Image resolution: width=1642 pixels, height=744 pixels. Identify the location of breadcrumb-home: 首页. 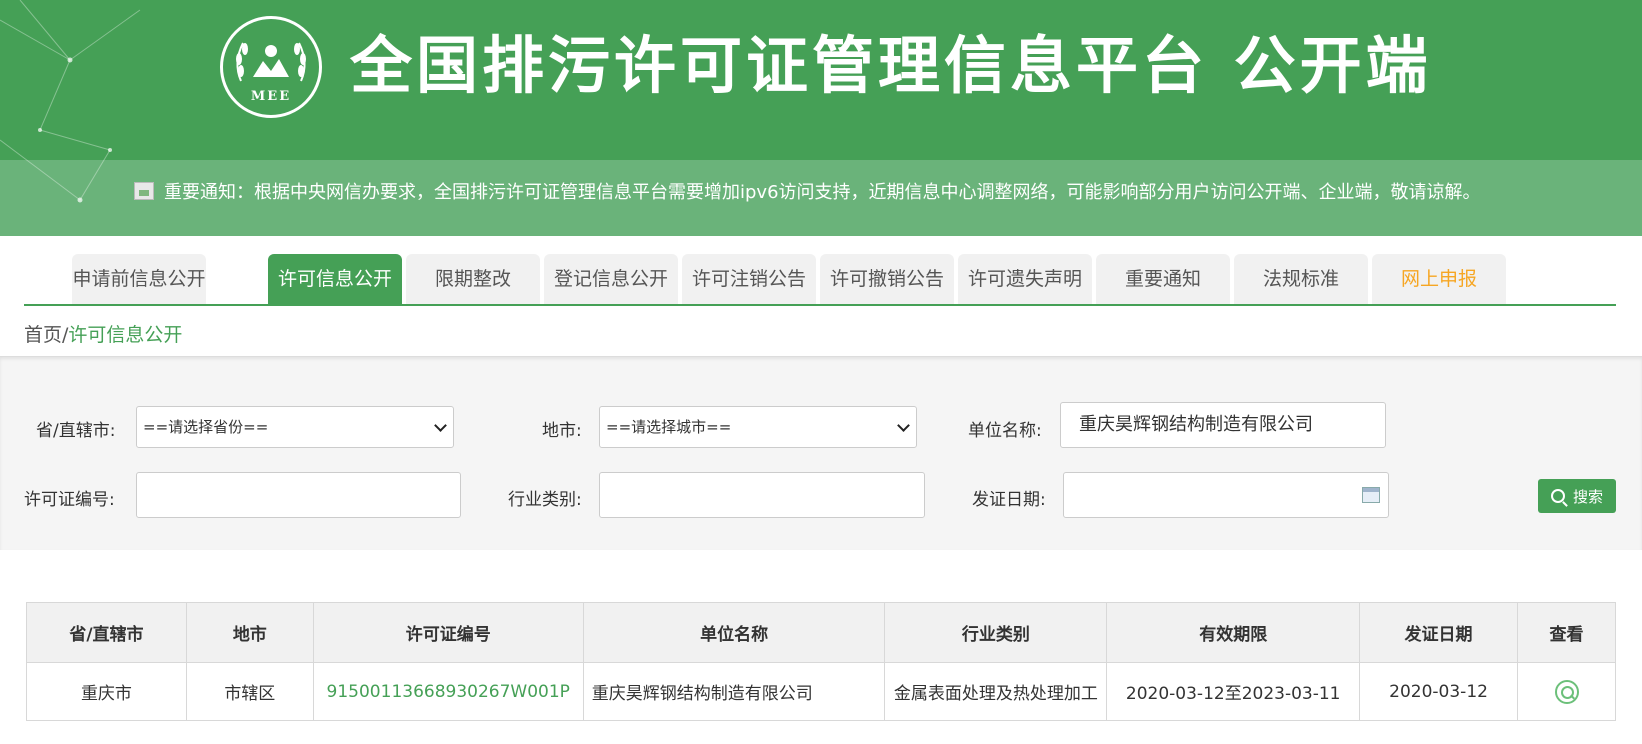
(43, 335).